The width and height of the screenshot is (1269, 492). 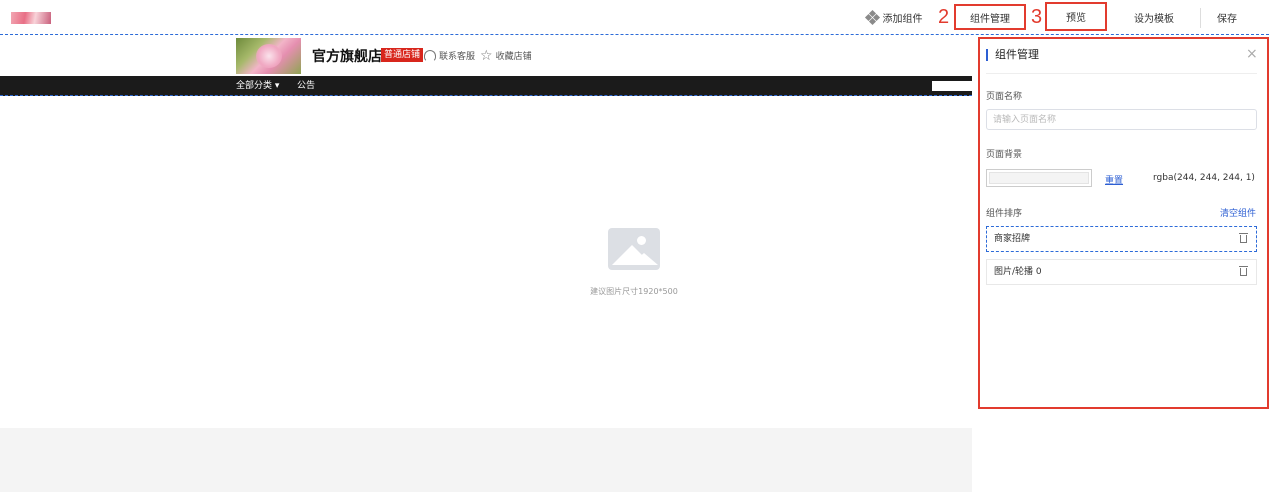 What do you see at coordinates (634, 249) in the screenshot?
I see `image-placeholder-icon` at bounding box center [634, 249].